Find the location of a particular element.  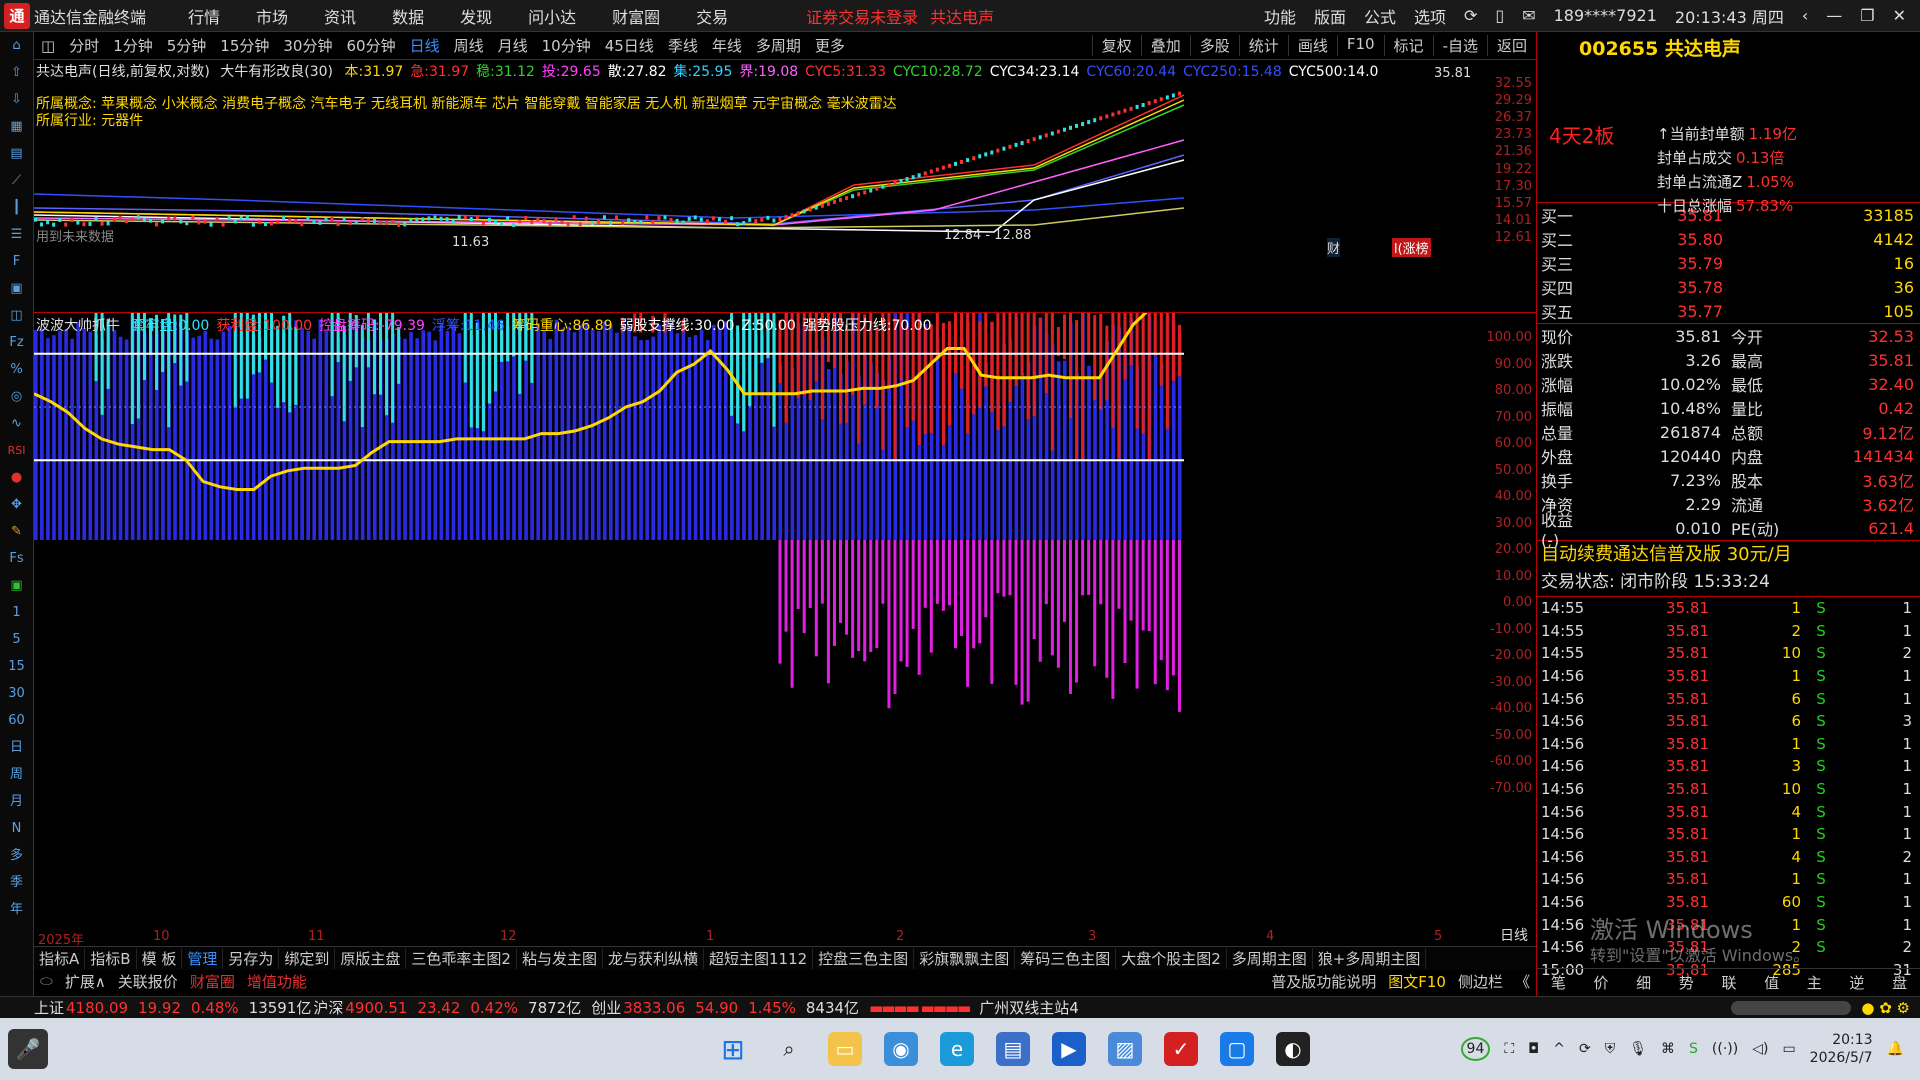

template-tab: 模 板 is located at coordinates (160, 958).